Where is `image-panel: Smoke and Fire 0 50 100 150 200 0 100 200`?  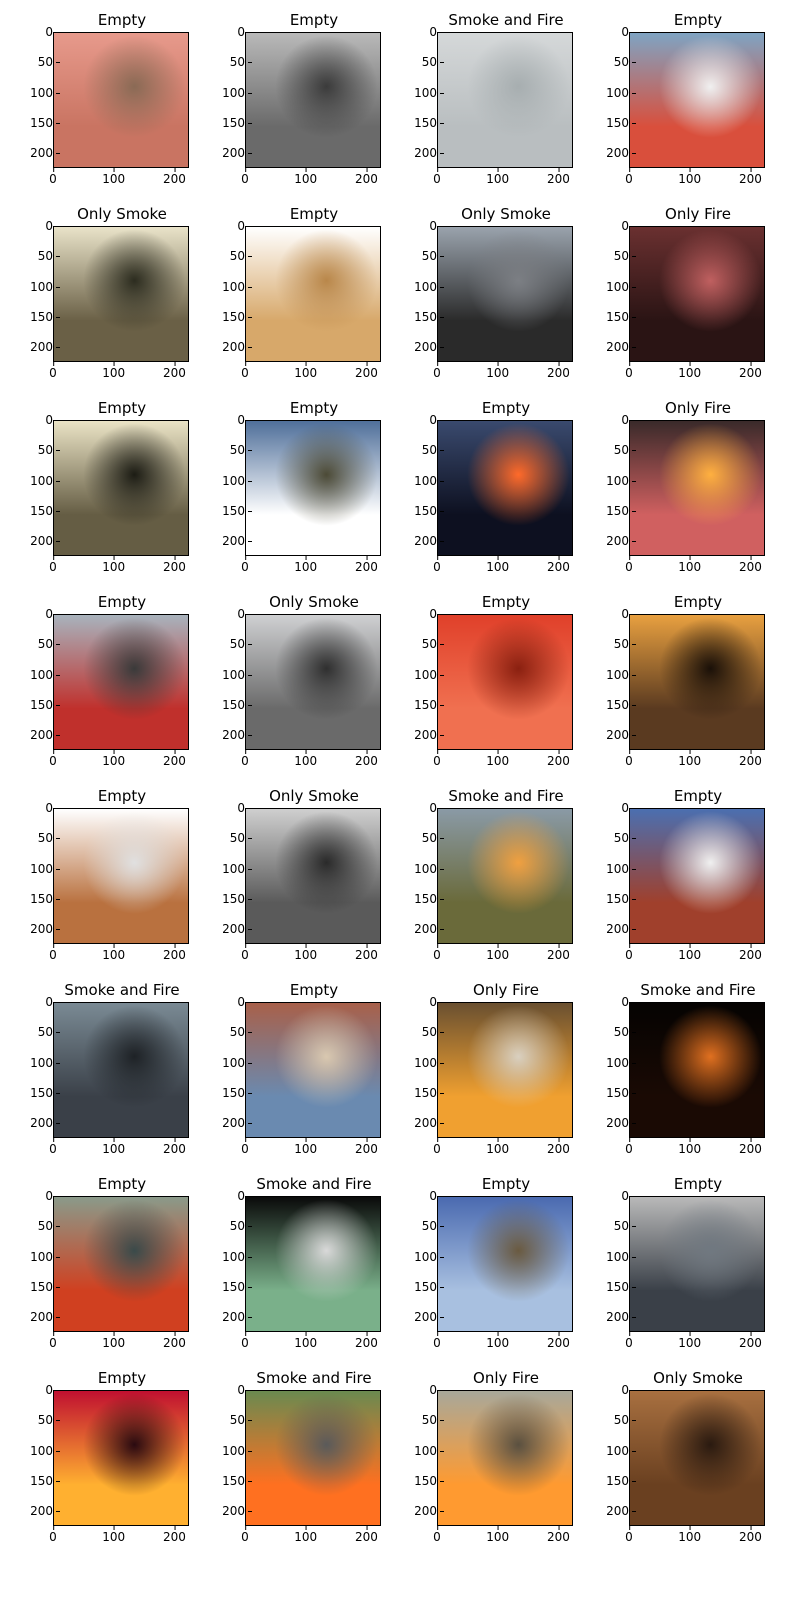
image-panel: Smoke and Fire 0 50 100 150 200 0 100 200 is located at coordinates (504, 107).